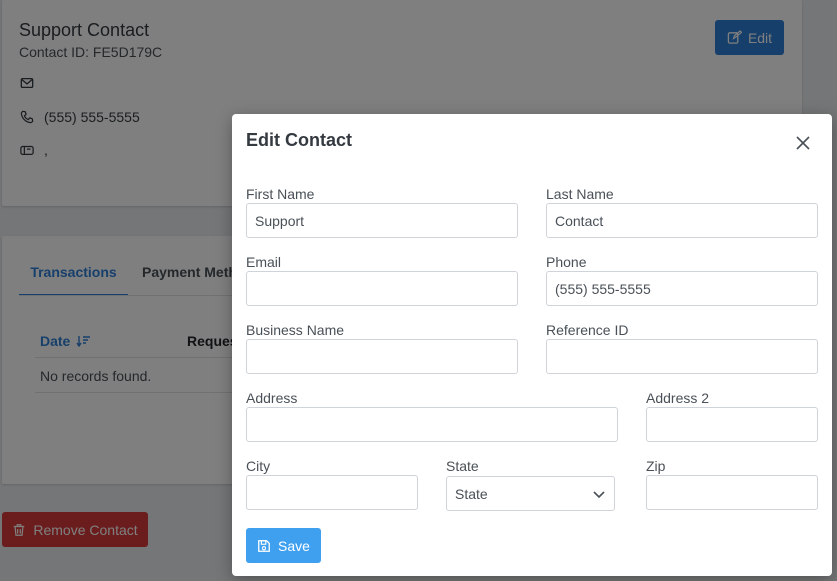  I want to click on modal-title: Edit Contact, so click(299, 140).